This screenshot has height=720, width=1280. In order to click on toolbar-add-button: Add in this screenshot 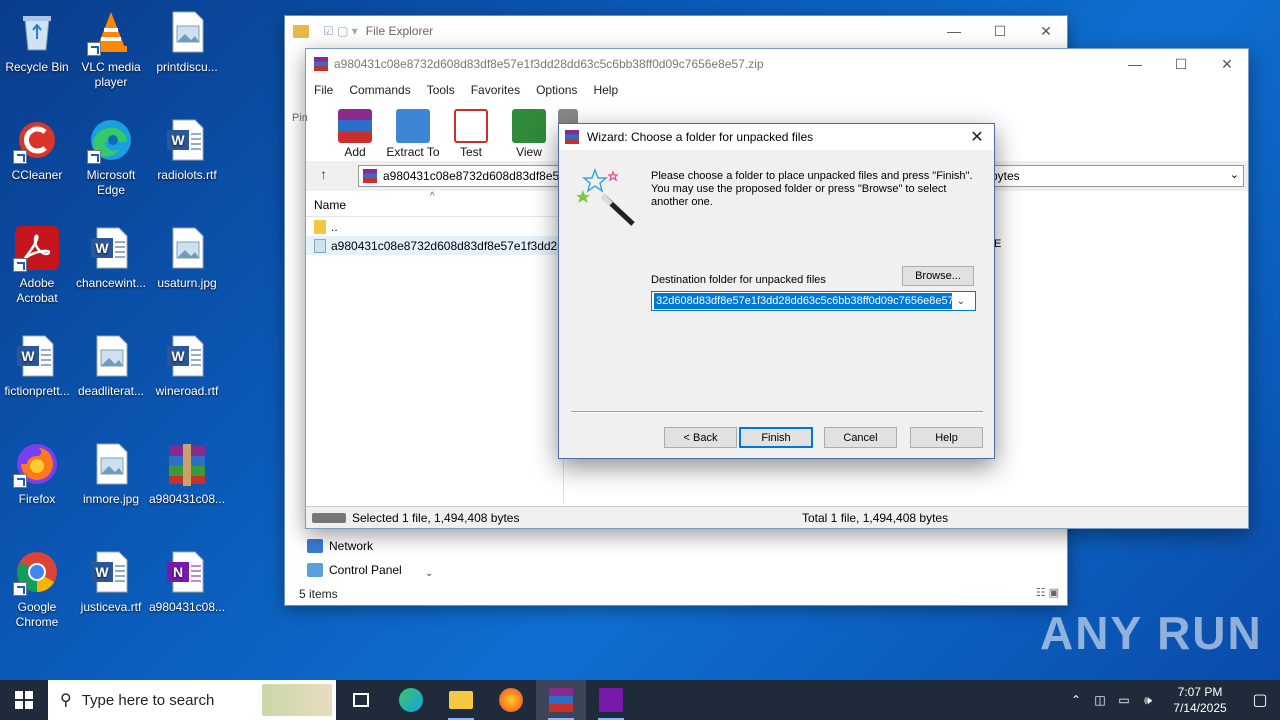, I will do `click(355, 134)`.